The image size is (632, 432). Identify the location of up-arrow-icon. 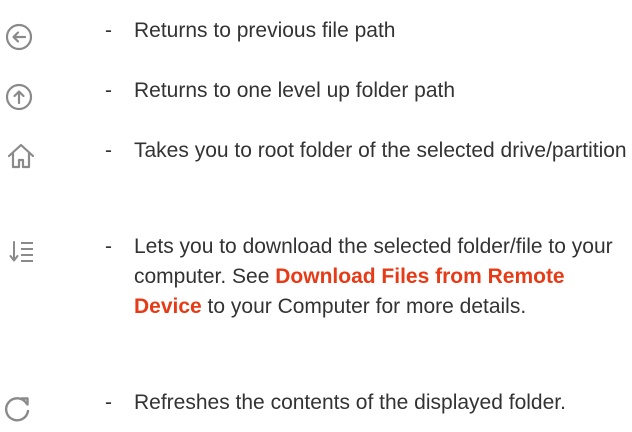
(19, 97).